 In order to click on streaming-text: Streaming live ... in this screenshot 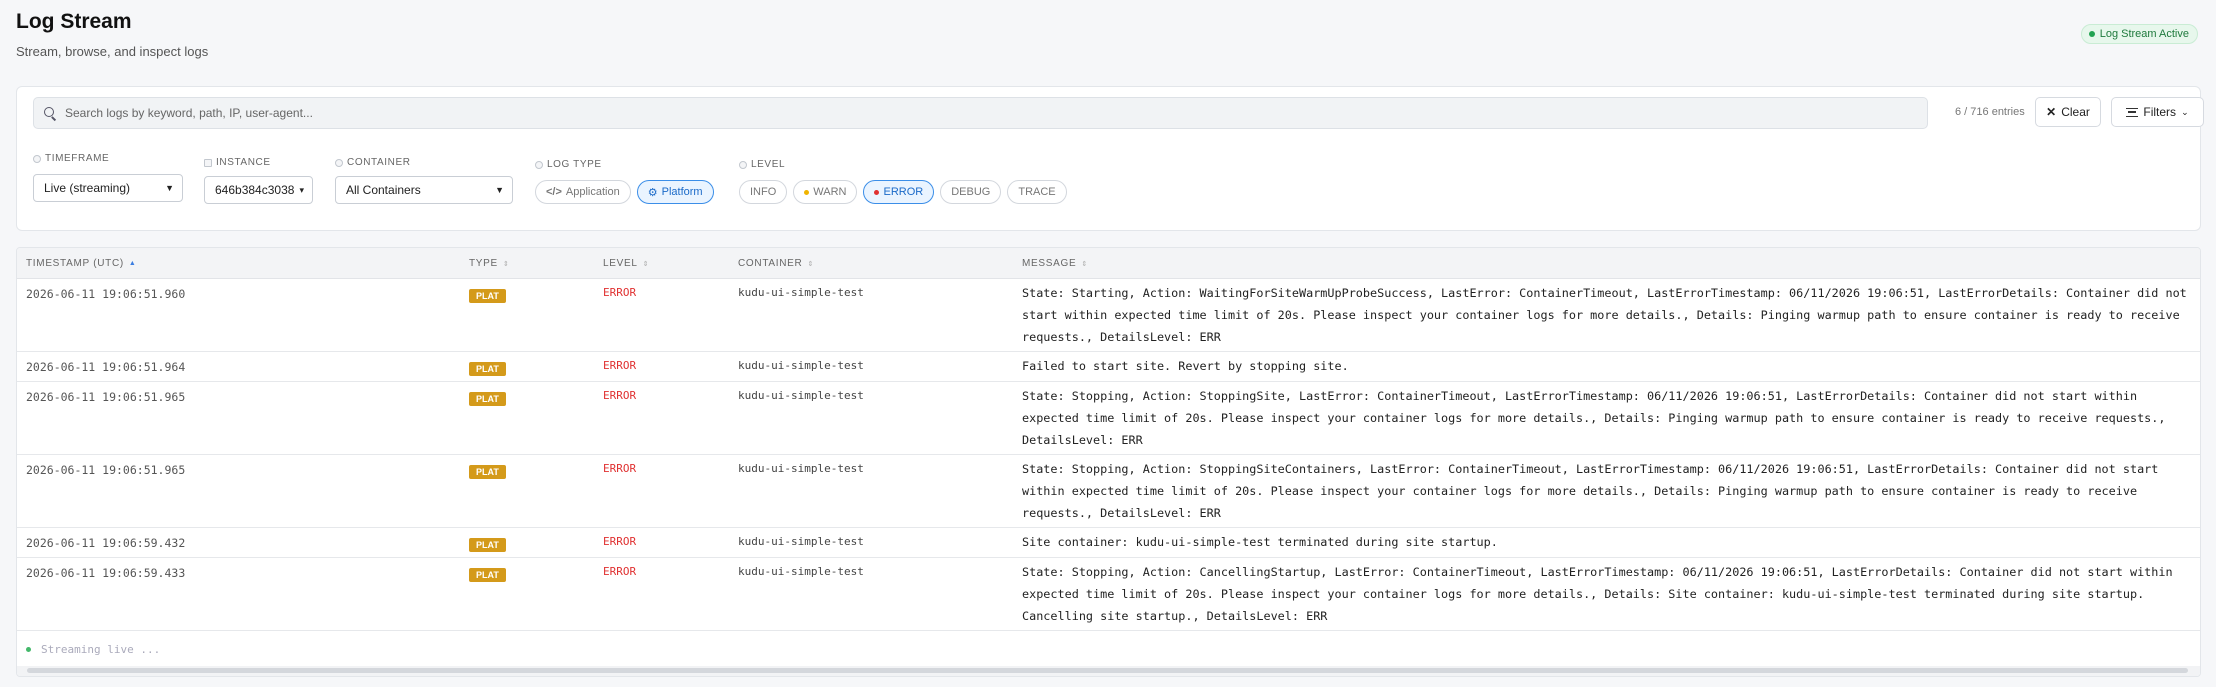, I will do `click(101, 649)`.